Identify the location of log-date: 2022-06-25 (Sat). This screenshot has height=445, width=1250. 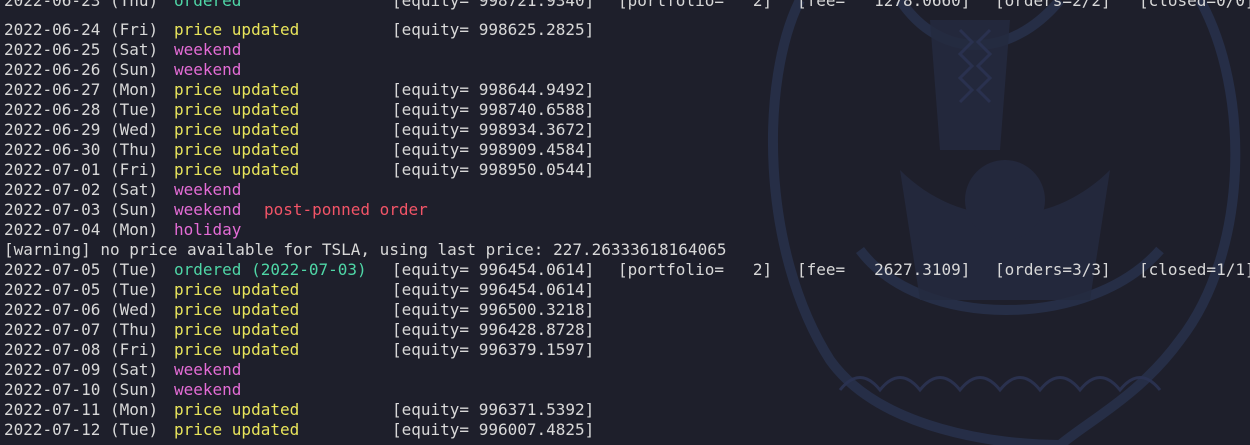
(81, 49).